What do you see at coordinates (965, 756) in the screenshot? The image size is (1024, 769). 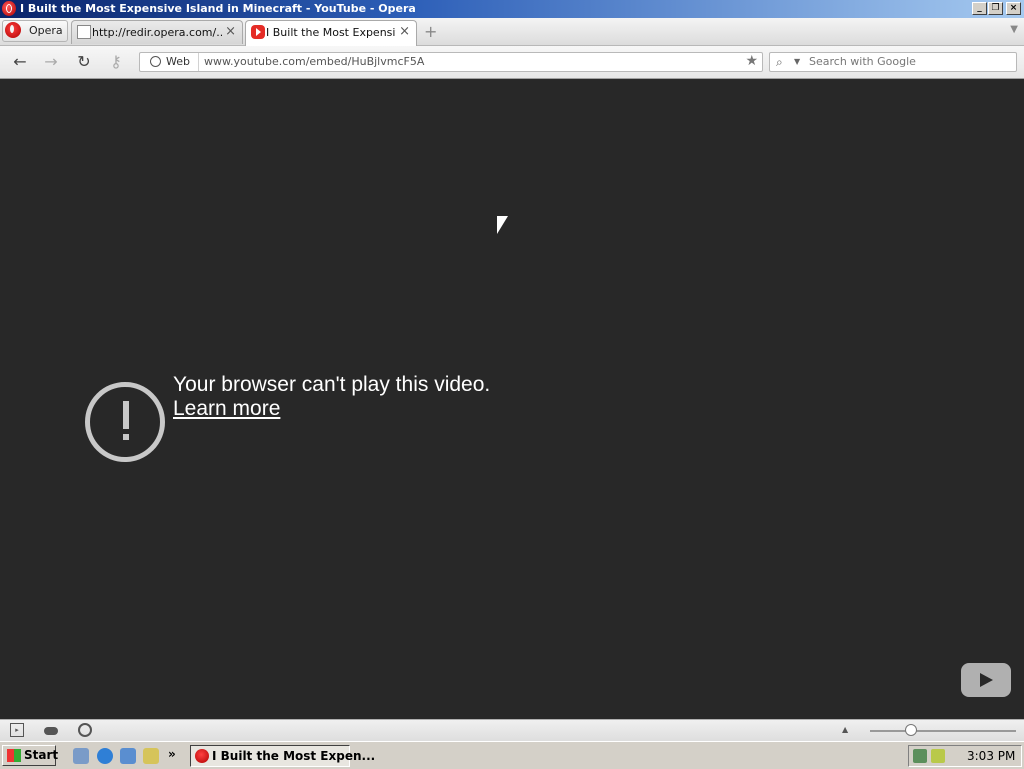 I see `system-tray: 3:03 PM` at bounding box center [965, 756].